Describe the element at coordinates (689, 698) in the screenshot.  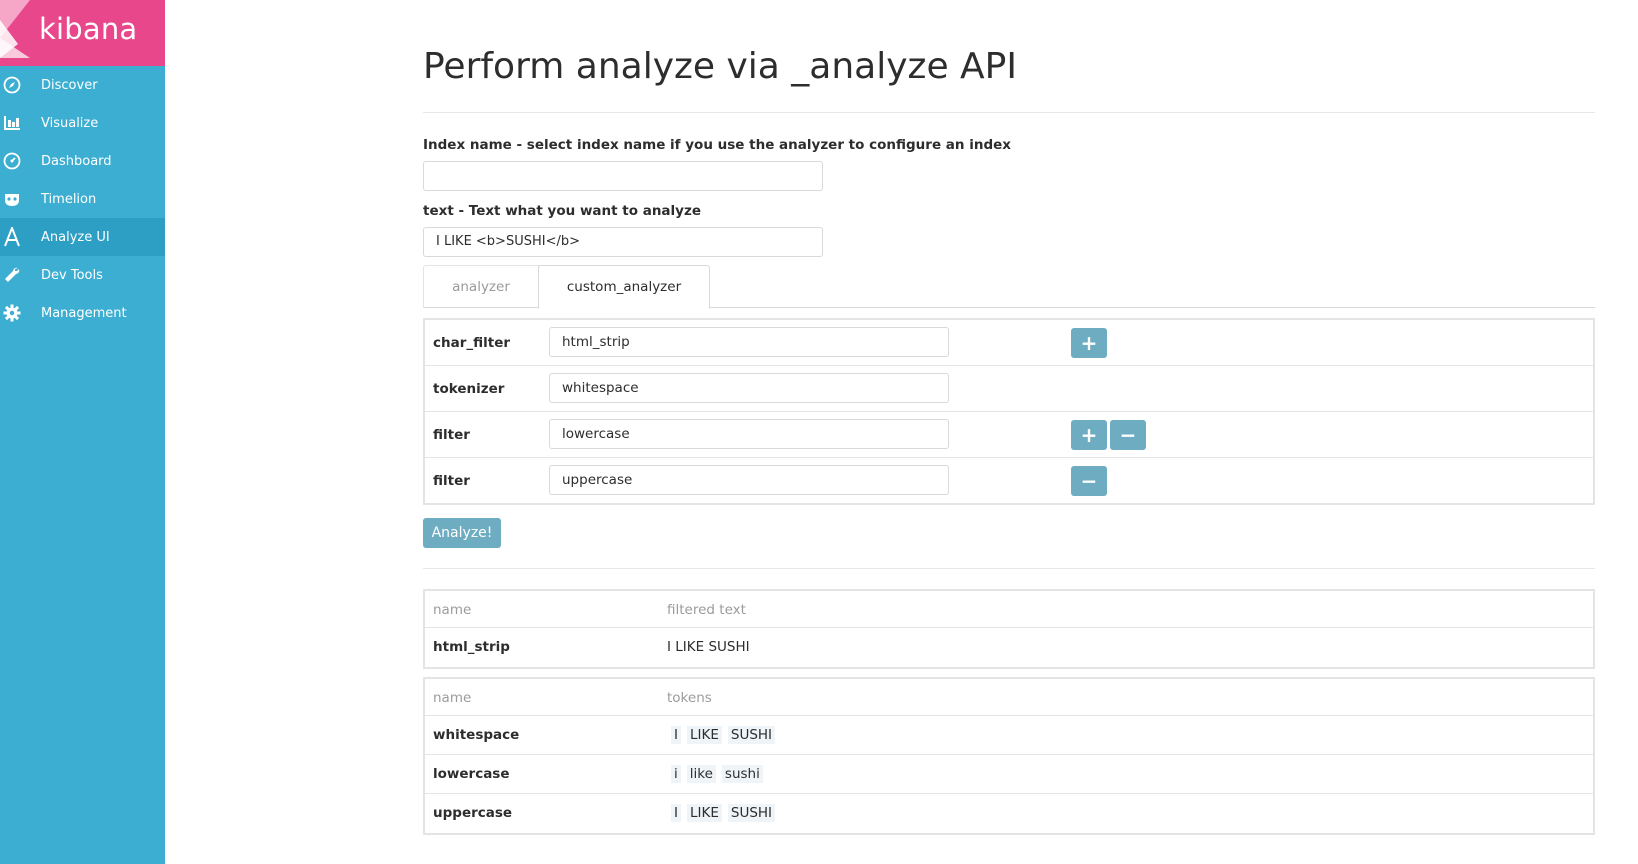
I see `column-header-tokens: tokens` at that location.